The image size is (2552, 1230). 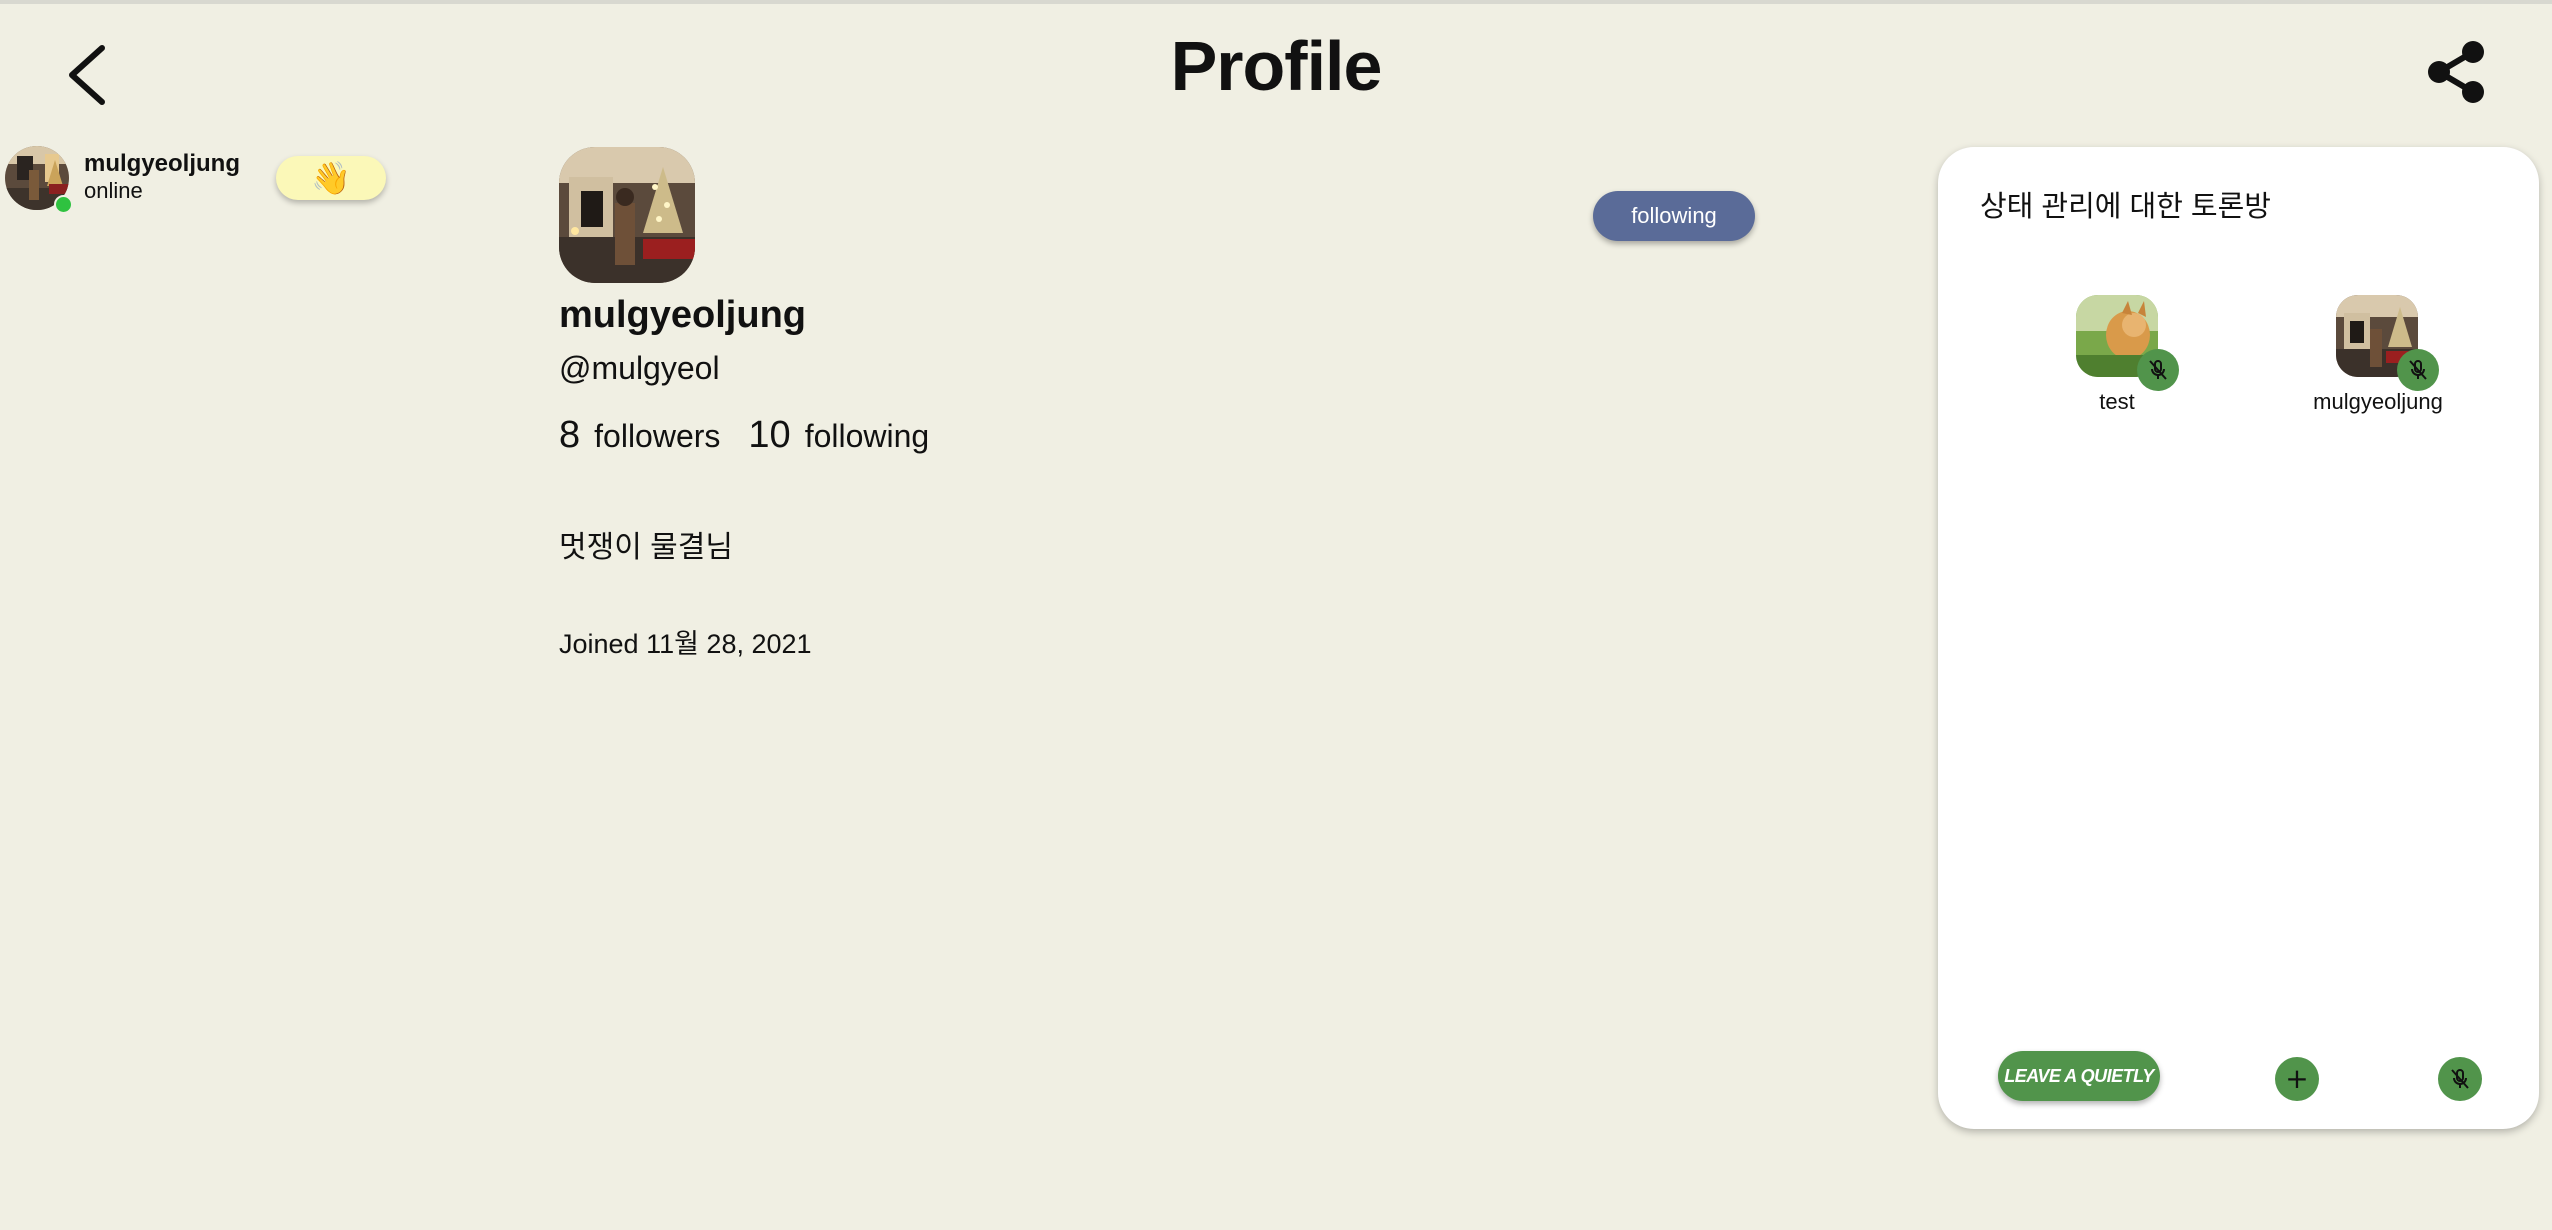 I want to click on follow-stats: 8 followers 10 following, so click(x=758, y=435).